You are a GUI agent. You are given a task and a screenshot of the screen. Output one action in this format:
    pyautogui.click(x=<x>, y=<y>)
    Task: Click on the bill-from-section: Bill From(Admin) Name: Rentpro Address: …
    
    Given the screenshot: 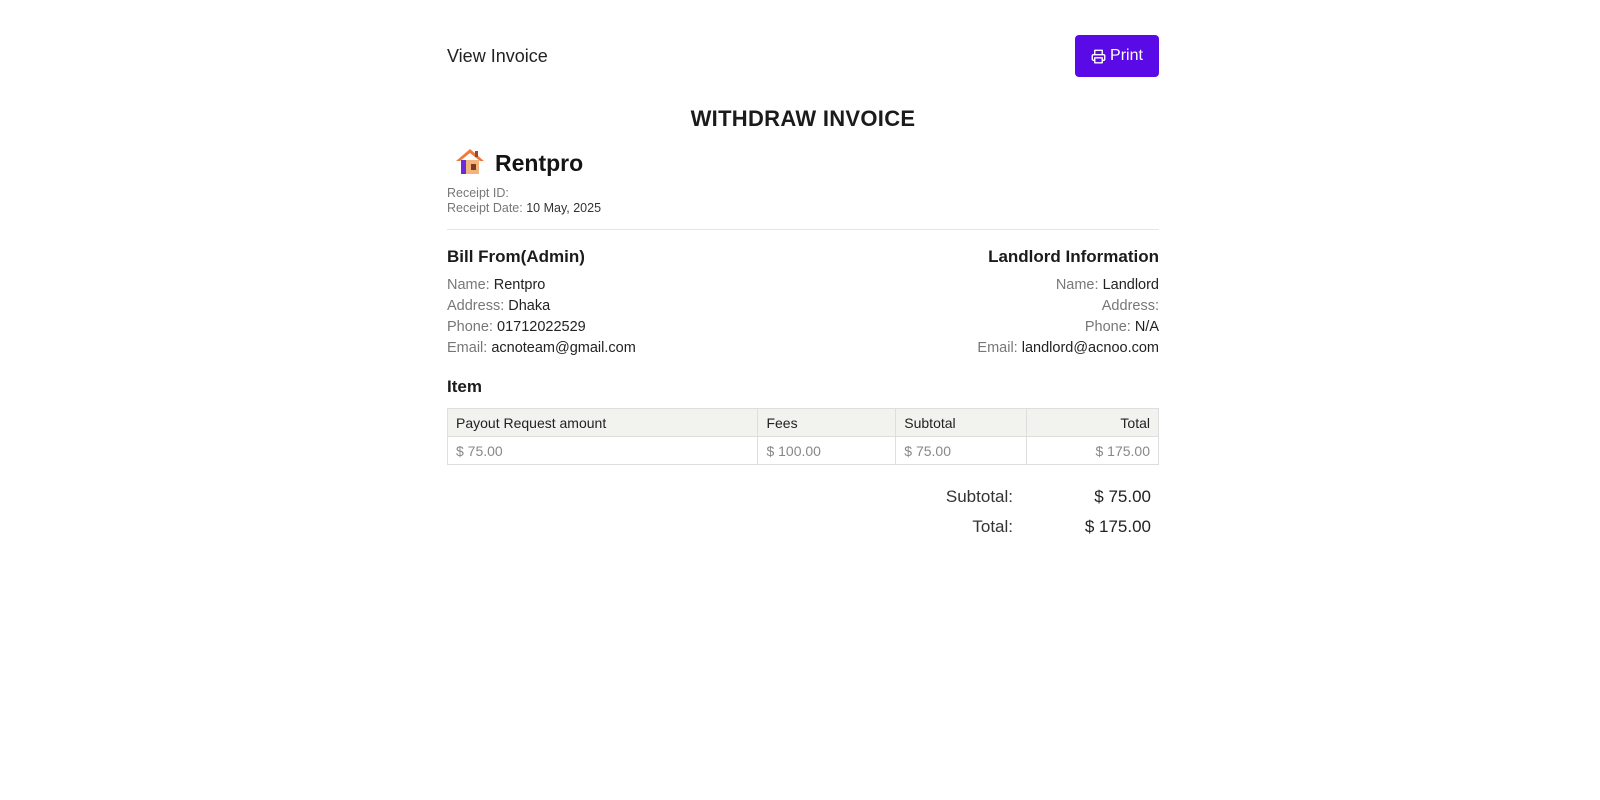 What is the action you would take?
    pyautogui.click(x=541, y=302)
    